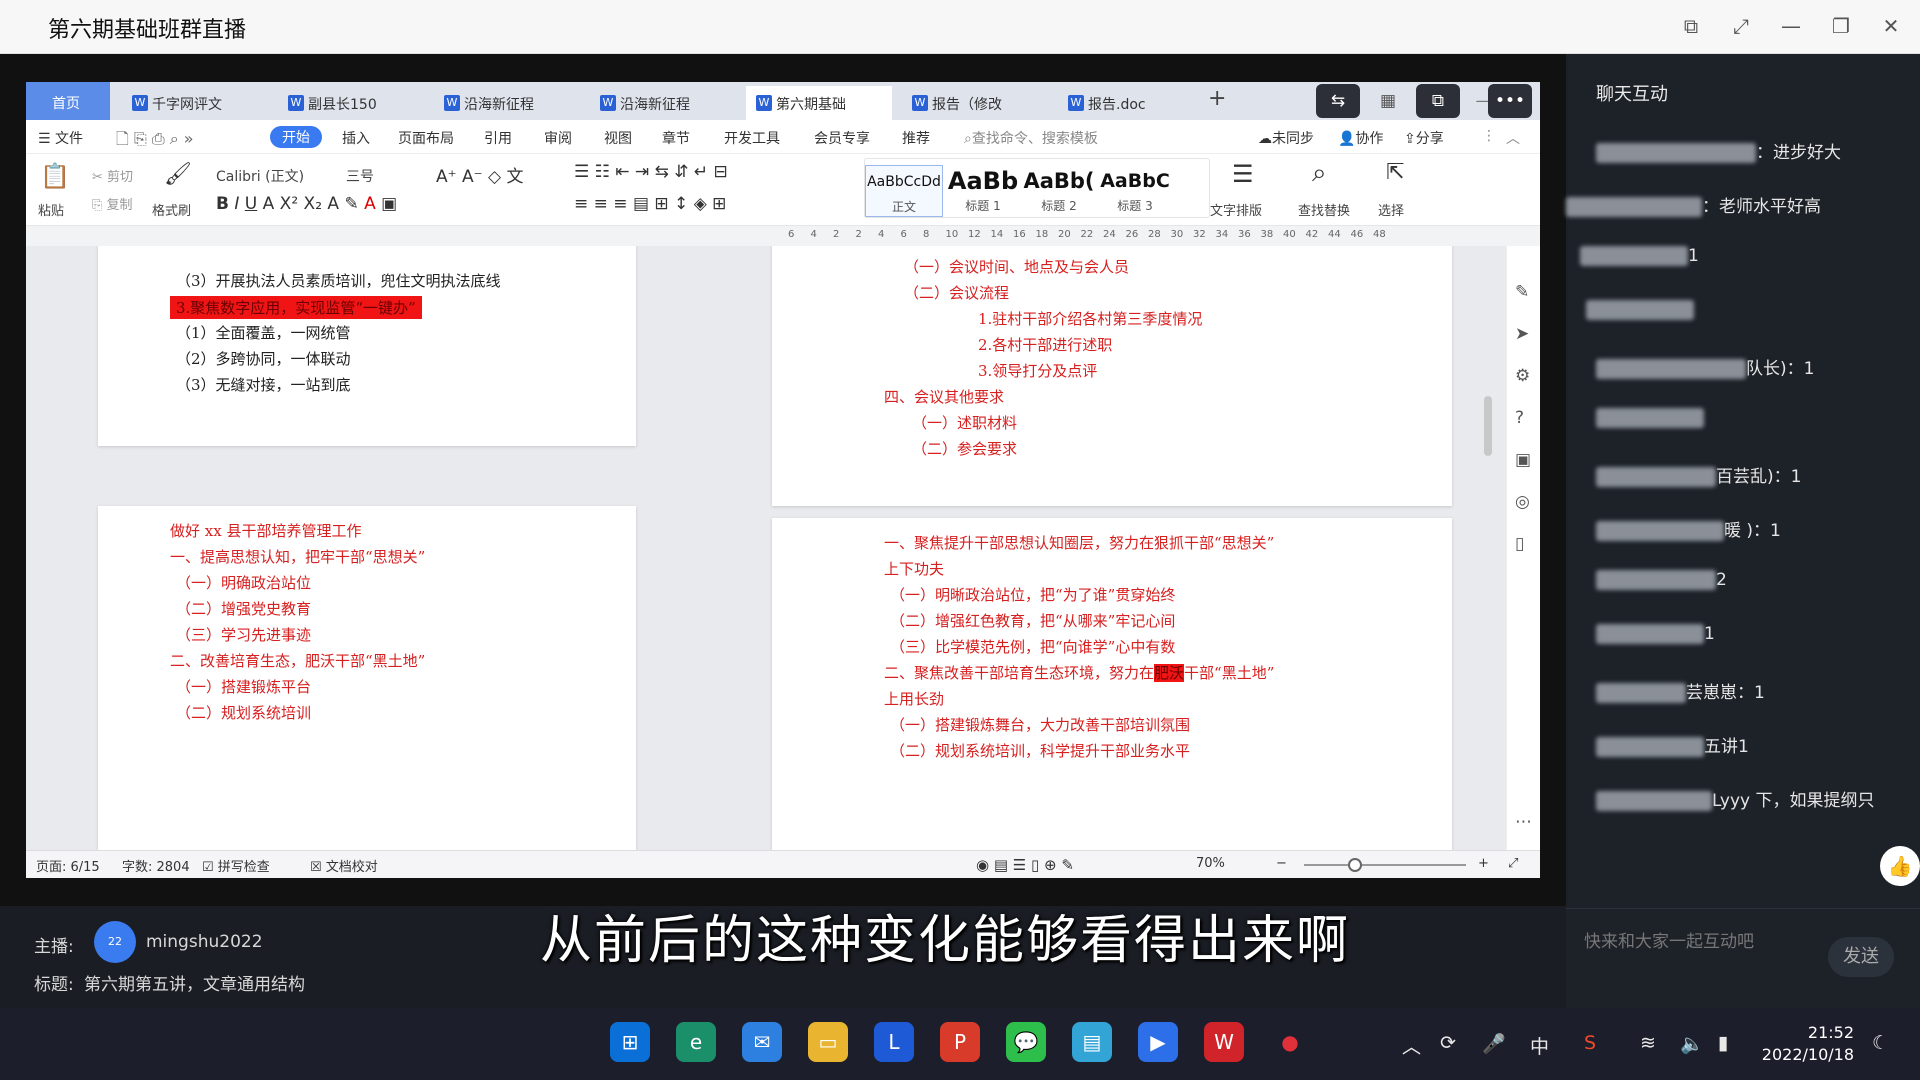 The image size is (1920, 1080). I want to click on view-mode-icons: ◉ ▤ ☰ ▯ ⊕ ✎, so click(1025, 865).